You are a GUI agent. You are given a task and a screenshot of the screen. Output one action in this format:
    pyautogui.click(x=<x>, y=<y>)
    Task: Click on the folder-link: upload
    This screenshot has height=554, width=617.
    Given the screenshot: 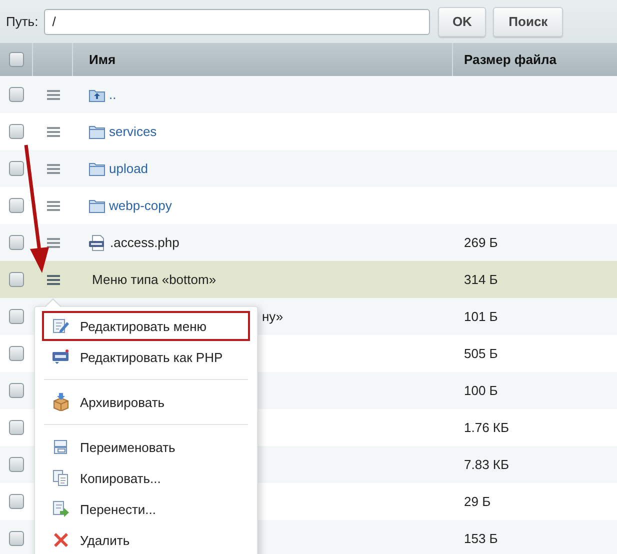 What is the action you would take?
    pyautogui.click(x=128, y=168)
    